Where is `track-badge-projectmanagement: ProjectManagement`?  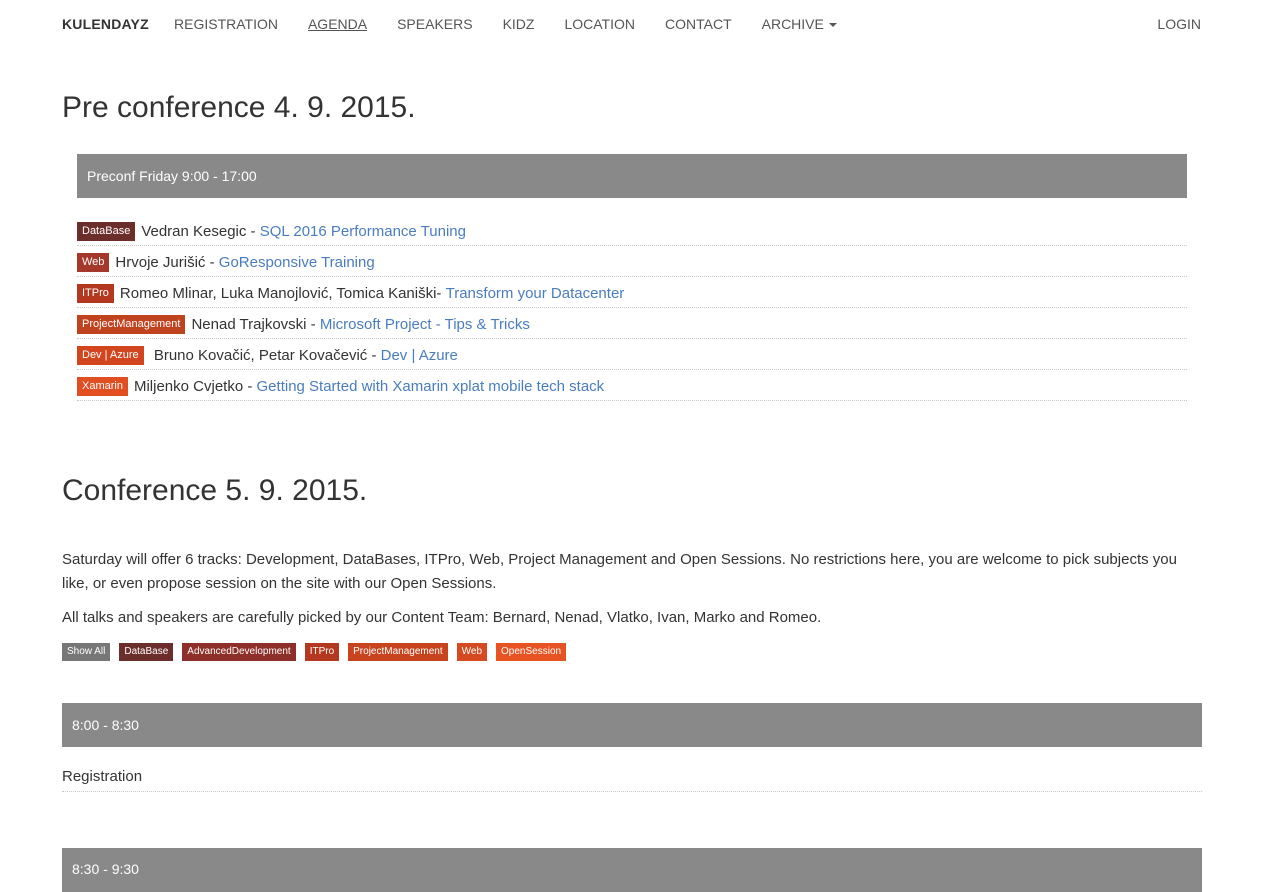 track-badge-projectmanagement: ProjectManagement is located at coordinates (131, 324).